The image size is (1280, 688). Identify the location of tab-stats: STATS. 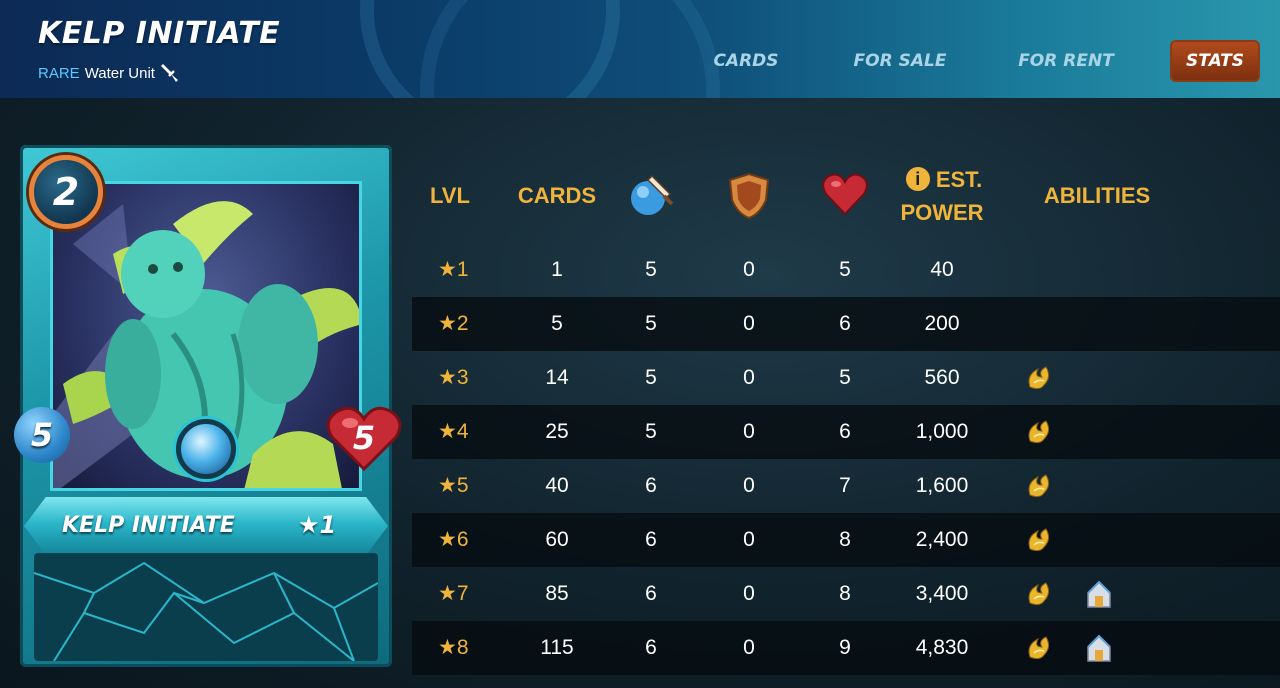
(1215, 61).